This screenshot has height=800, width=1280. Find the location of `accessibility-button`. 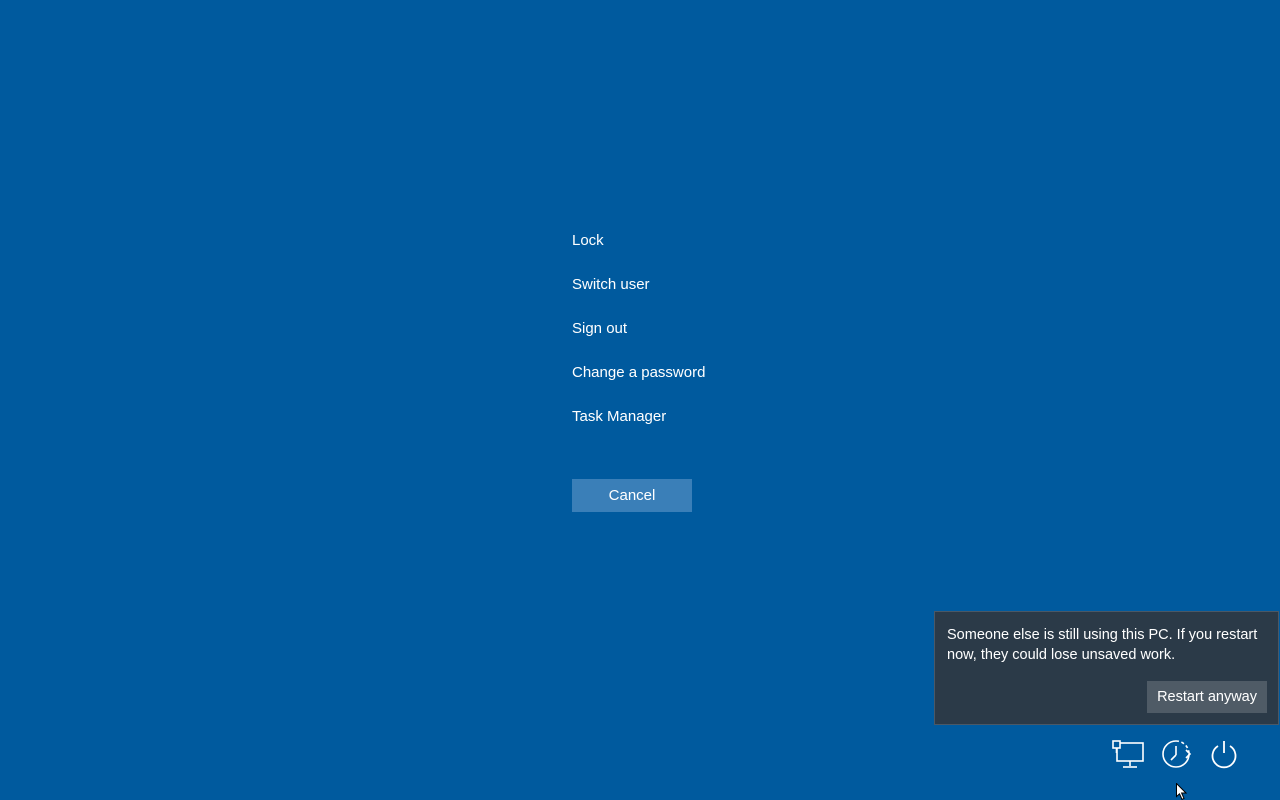

accessibility-button is located at coordinates (1176, 754).